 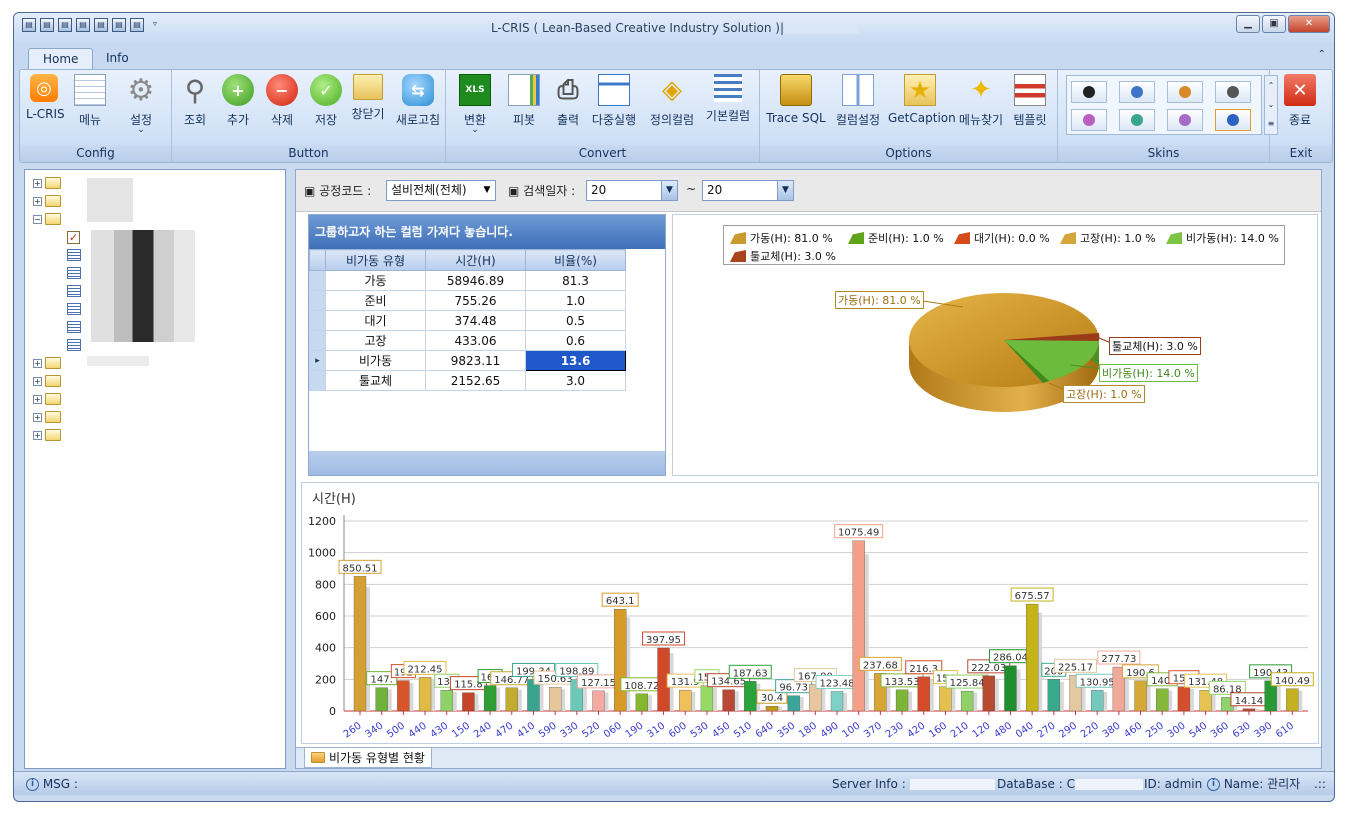 I want to click on cell-hours: 2152.65, so click(x=475, y=380).